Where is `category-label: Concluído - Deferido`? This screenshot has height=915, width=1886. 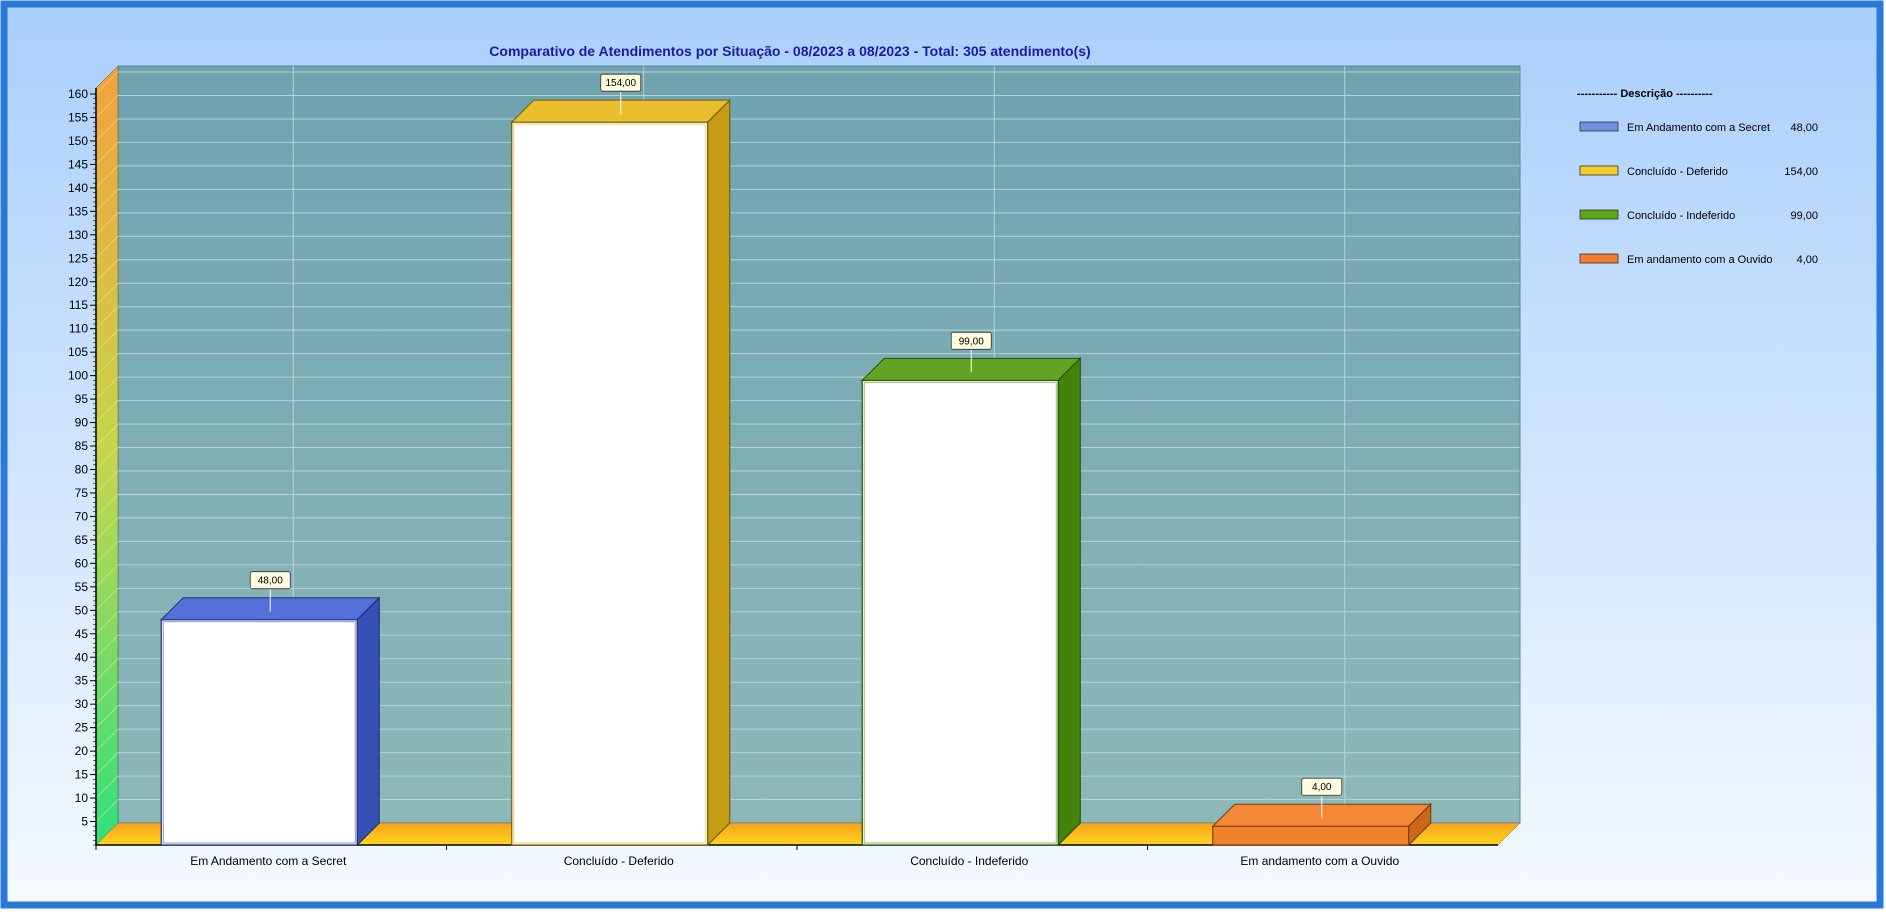 category-label: Concluído - Deferido is located at coordinates (619, 861).